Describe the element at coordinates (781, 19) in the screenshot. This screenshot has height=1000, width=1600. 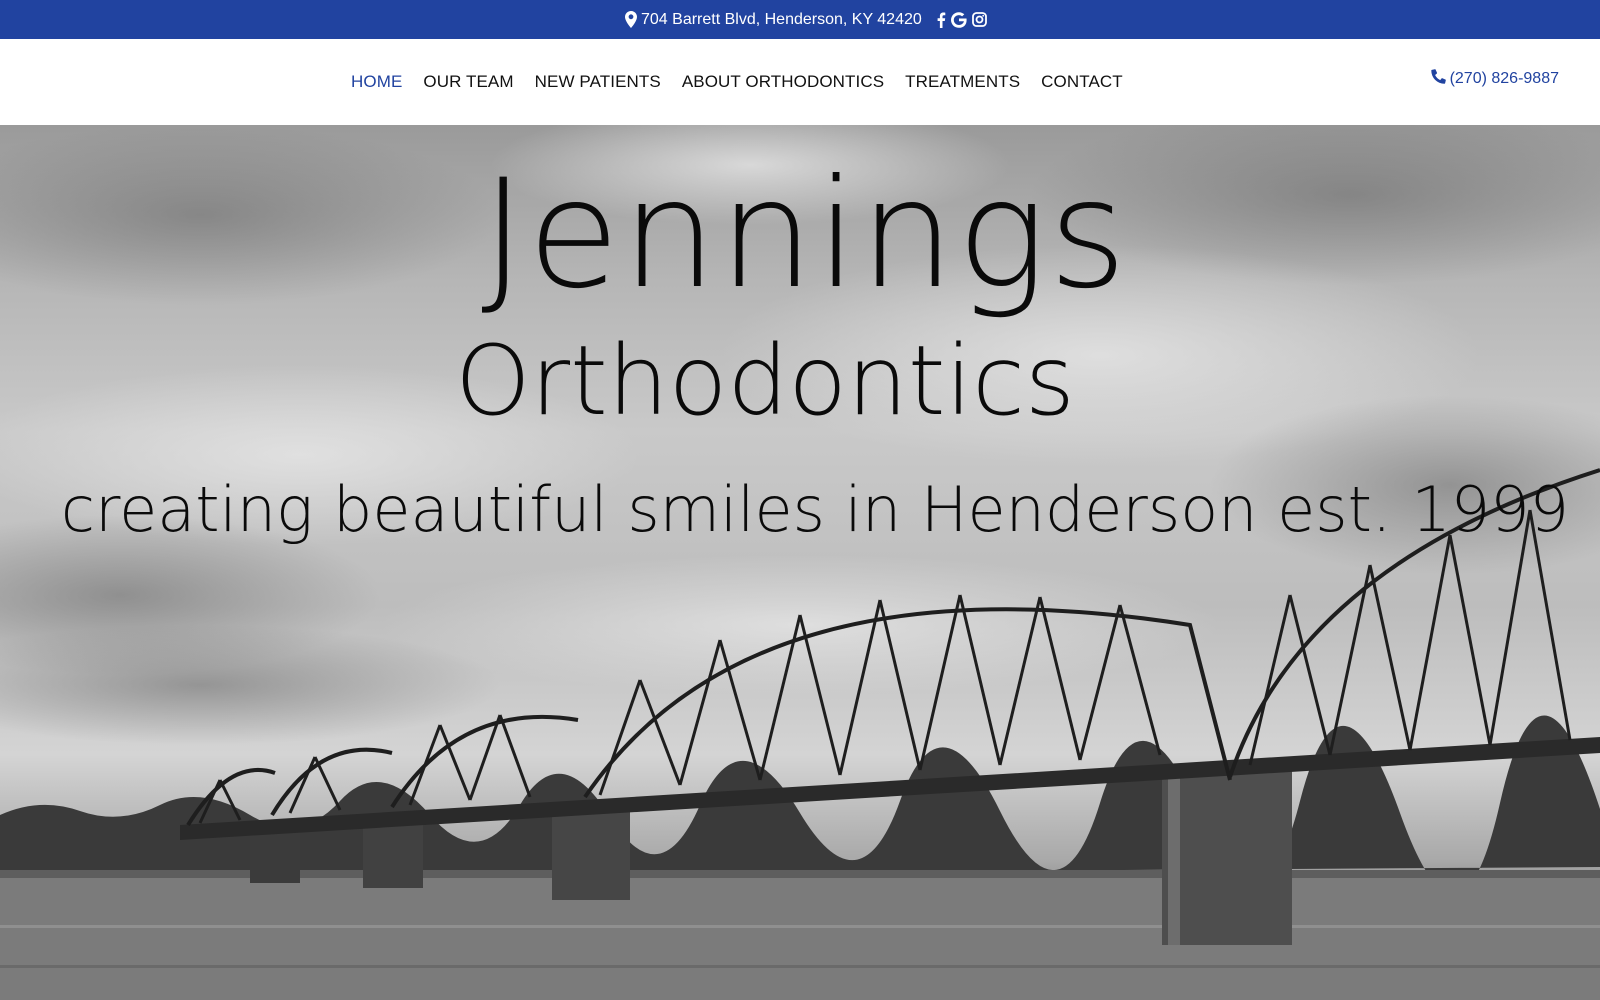
I see `address-text: 704 Barrett Blvd, Henderson, KY 42420` at that location.